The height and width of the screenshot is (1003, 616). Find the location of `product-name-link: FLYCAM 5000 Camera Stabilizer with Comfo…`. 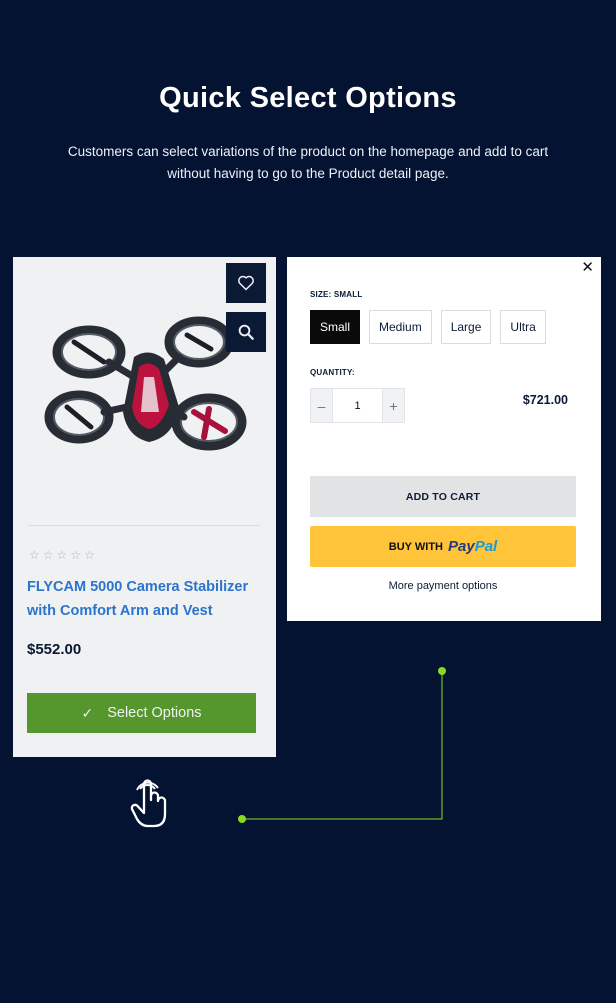

product-name-link: FLYCAM 5000 Camera Stabilizer with Comfo… is located at coordinates (147, 599).